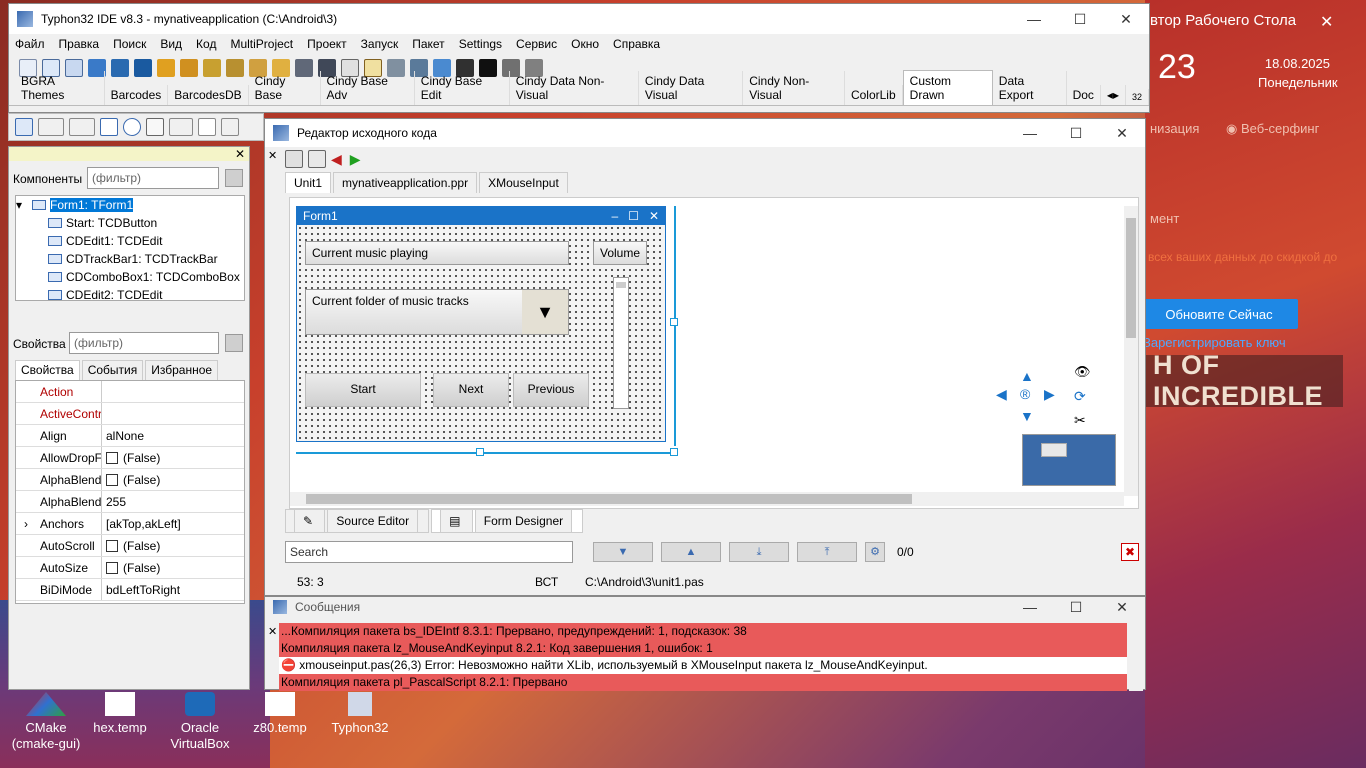 The image size is (1366, 768). I want to click on designer-minimap, so click(1069, 460).